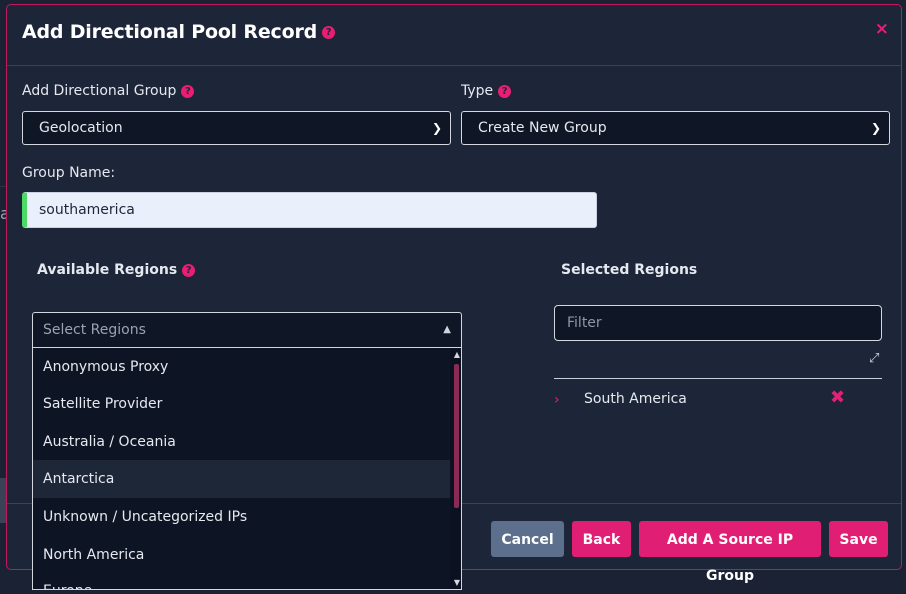  Describe the element at coordinates (81, 128) in the screenshot. I see `directional-group-value: Geolocation` at that location.